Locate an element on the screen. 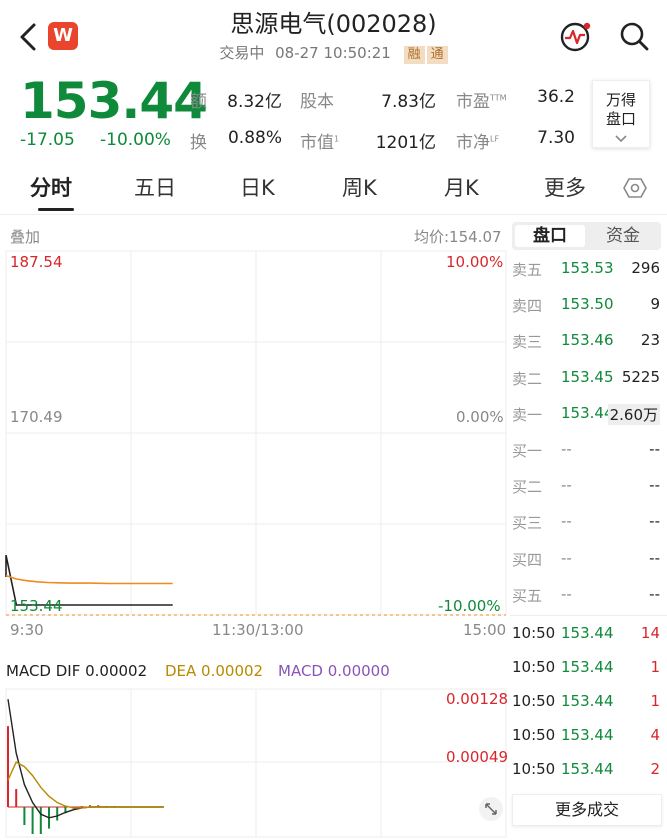 This screenshot has width=667, height=840. sell-row: 卖四 153.50 9 is located at coordinates (587, 307).